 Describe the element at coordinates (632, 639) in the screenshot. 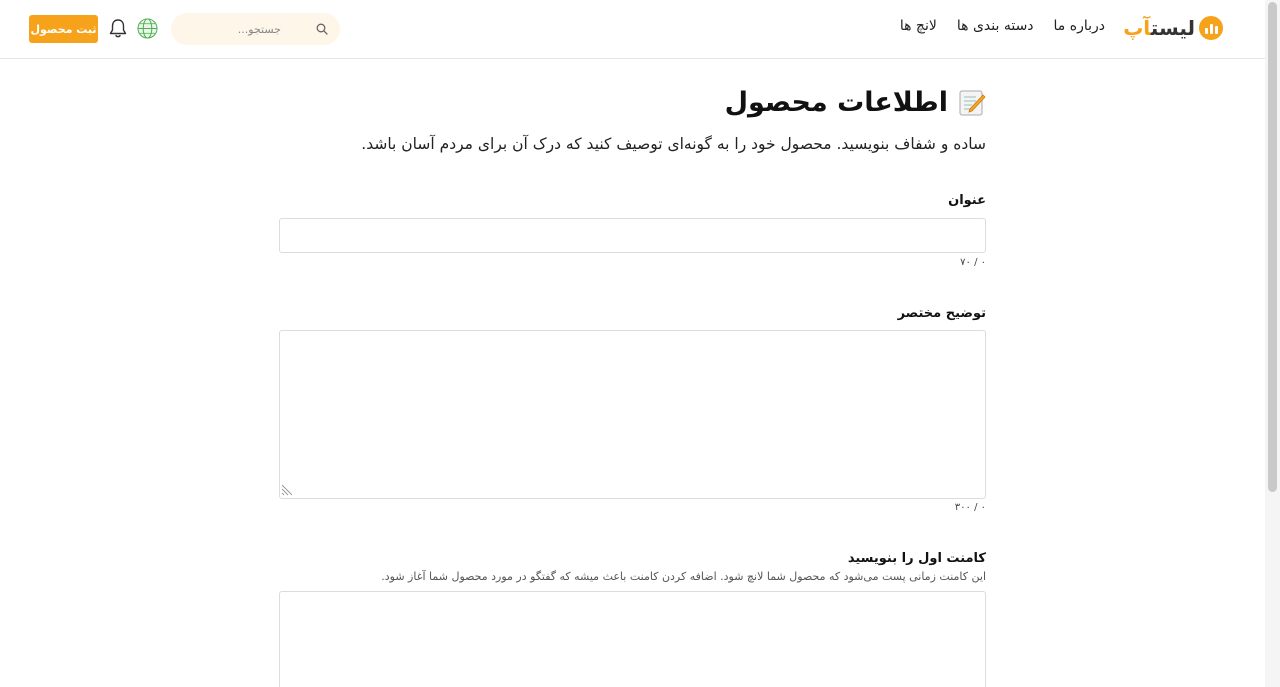

I see `first-comment-textarea` at that location.